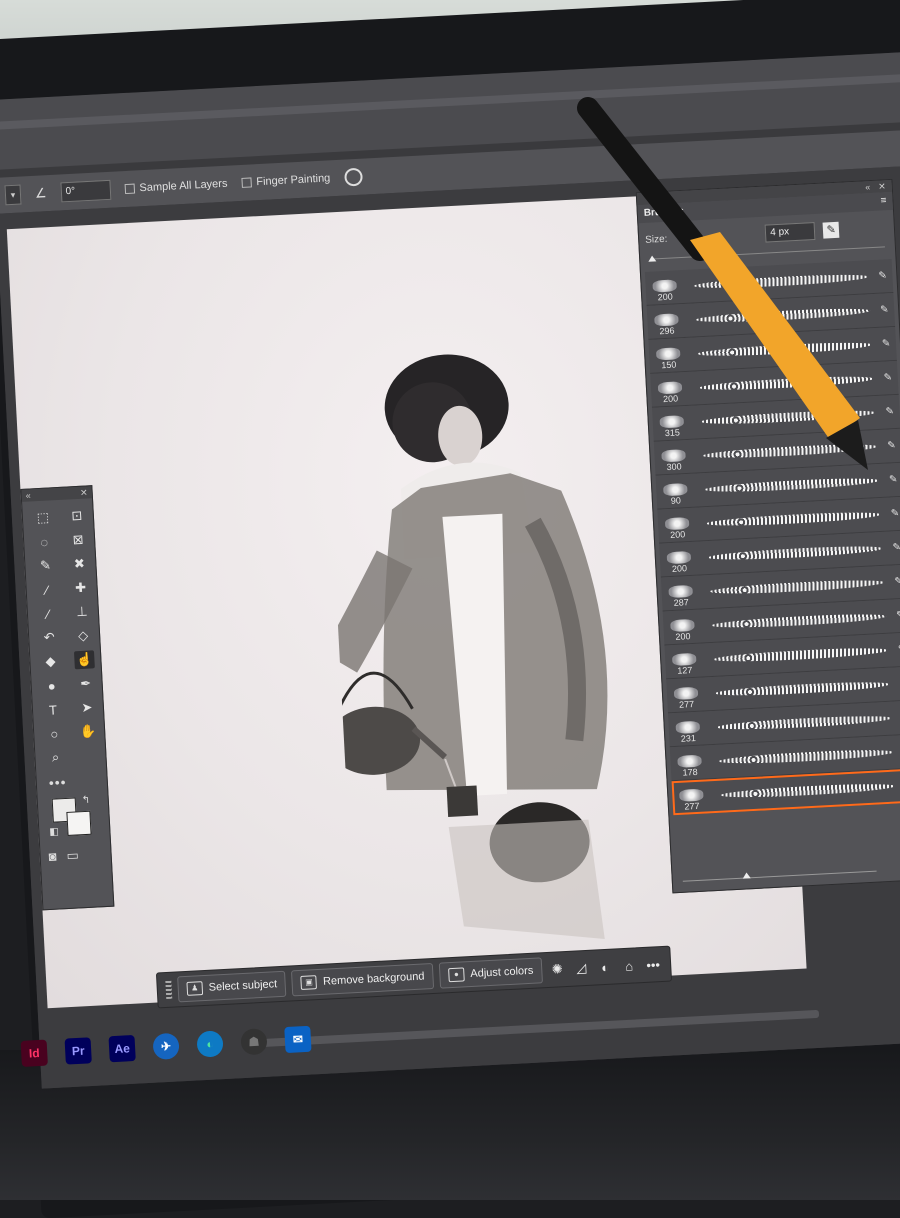  I want to click on eraser-icon: ◇, so click(83, 635).